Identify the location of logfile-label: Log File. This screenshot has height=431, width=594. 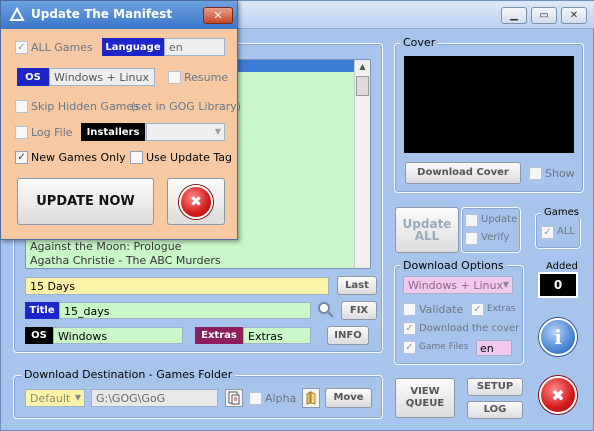
(52, 132).